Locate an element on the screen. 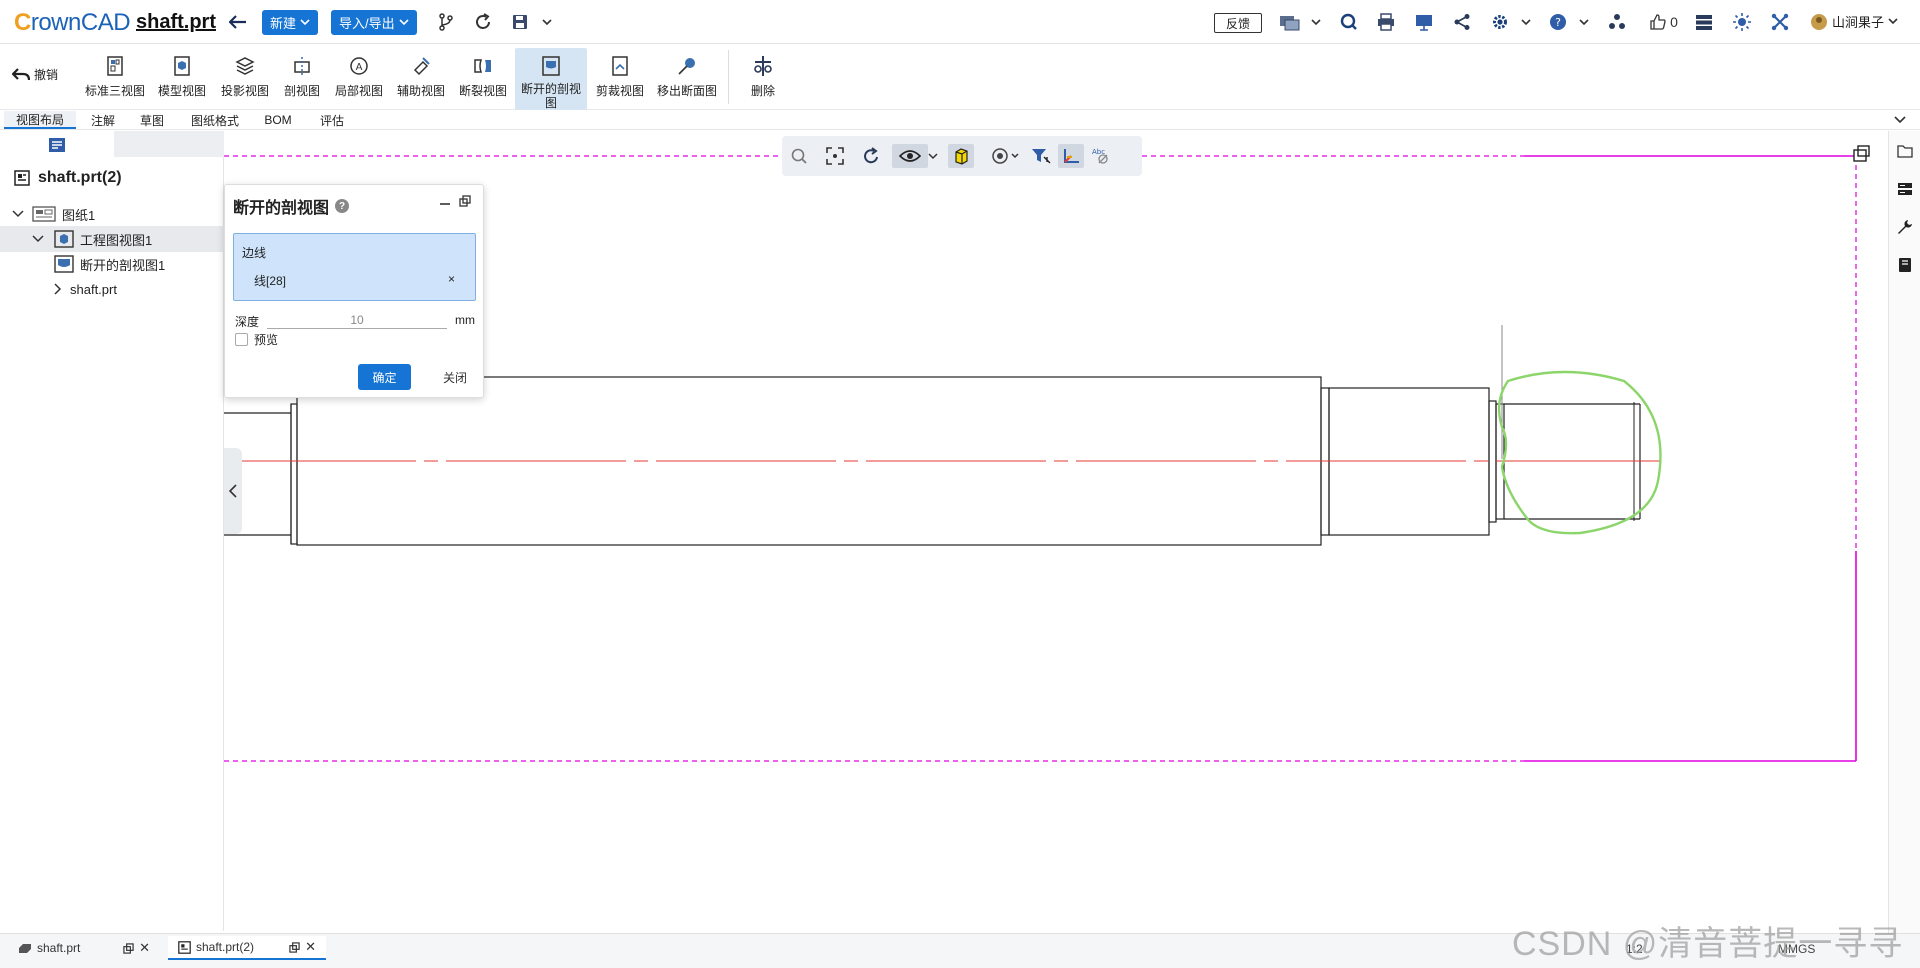  feedback-button: 反馈 is located at coordinates (1238, 23).